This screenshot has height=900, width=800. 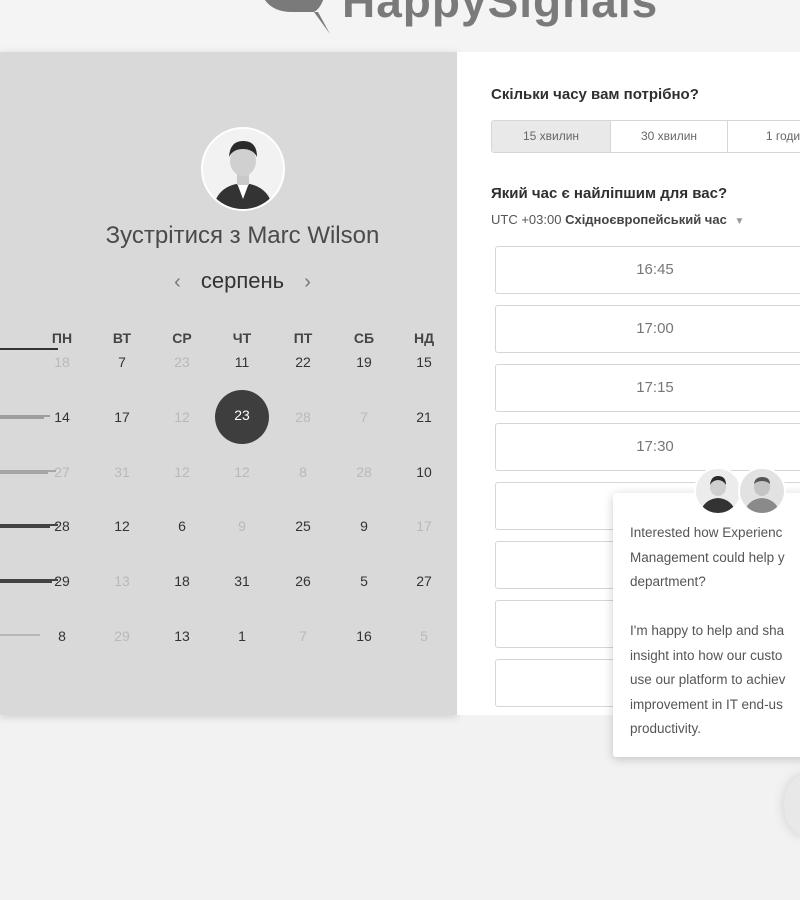 What do you see at coordinates (708, 679) in the screenshot?
I see `chat-message-line: use our platform to achiev` at bounding box center [708, 679].